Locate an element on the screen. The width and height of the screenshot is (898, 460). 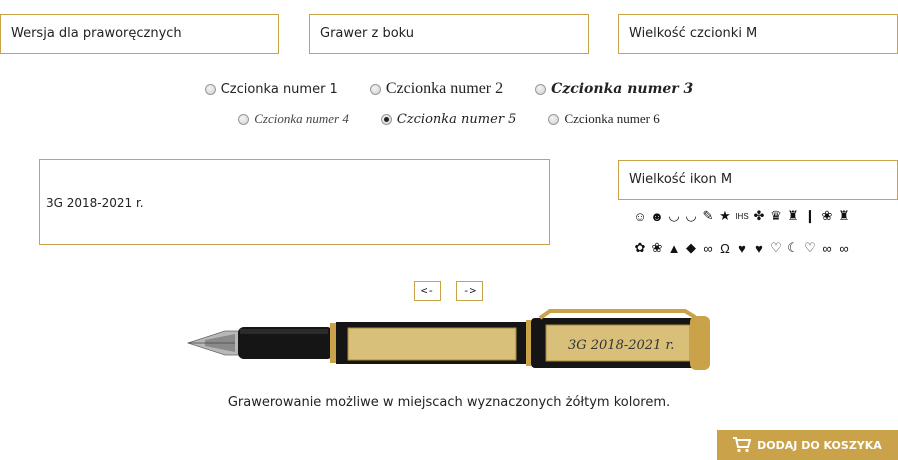
row2-icon-8: ♥ is located at coordinates (759, 248).